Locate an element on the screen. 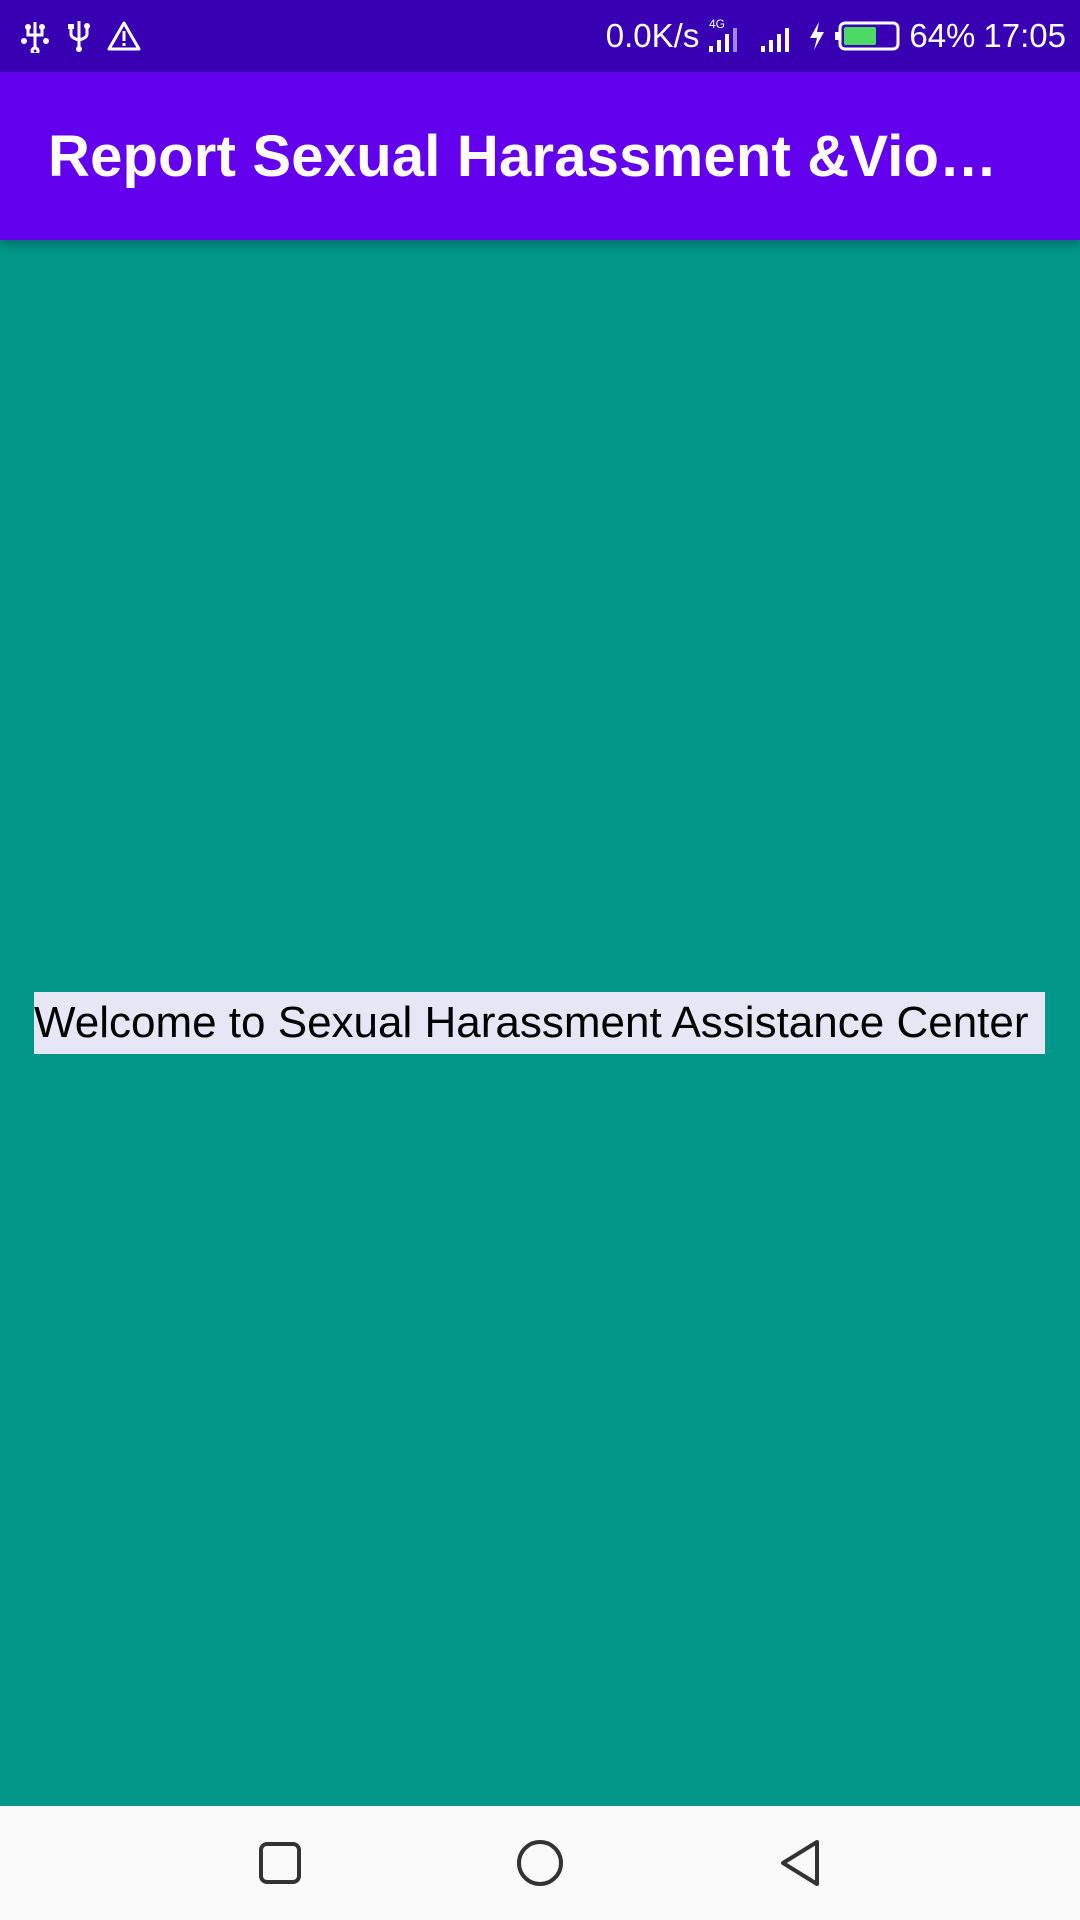 The image size is (1080, 1920). navigation-bar is located at coordinates (540, 1863).